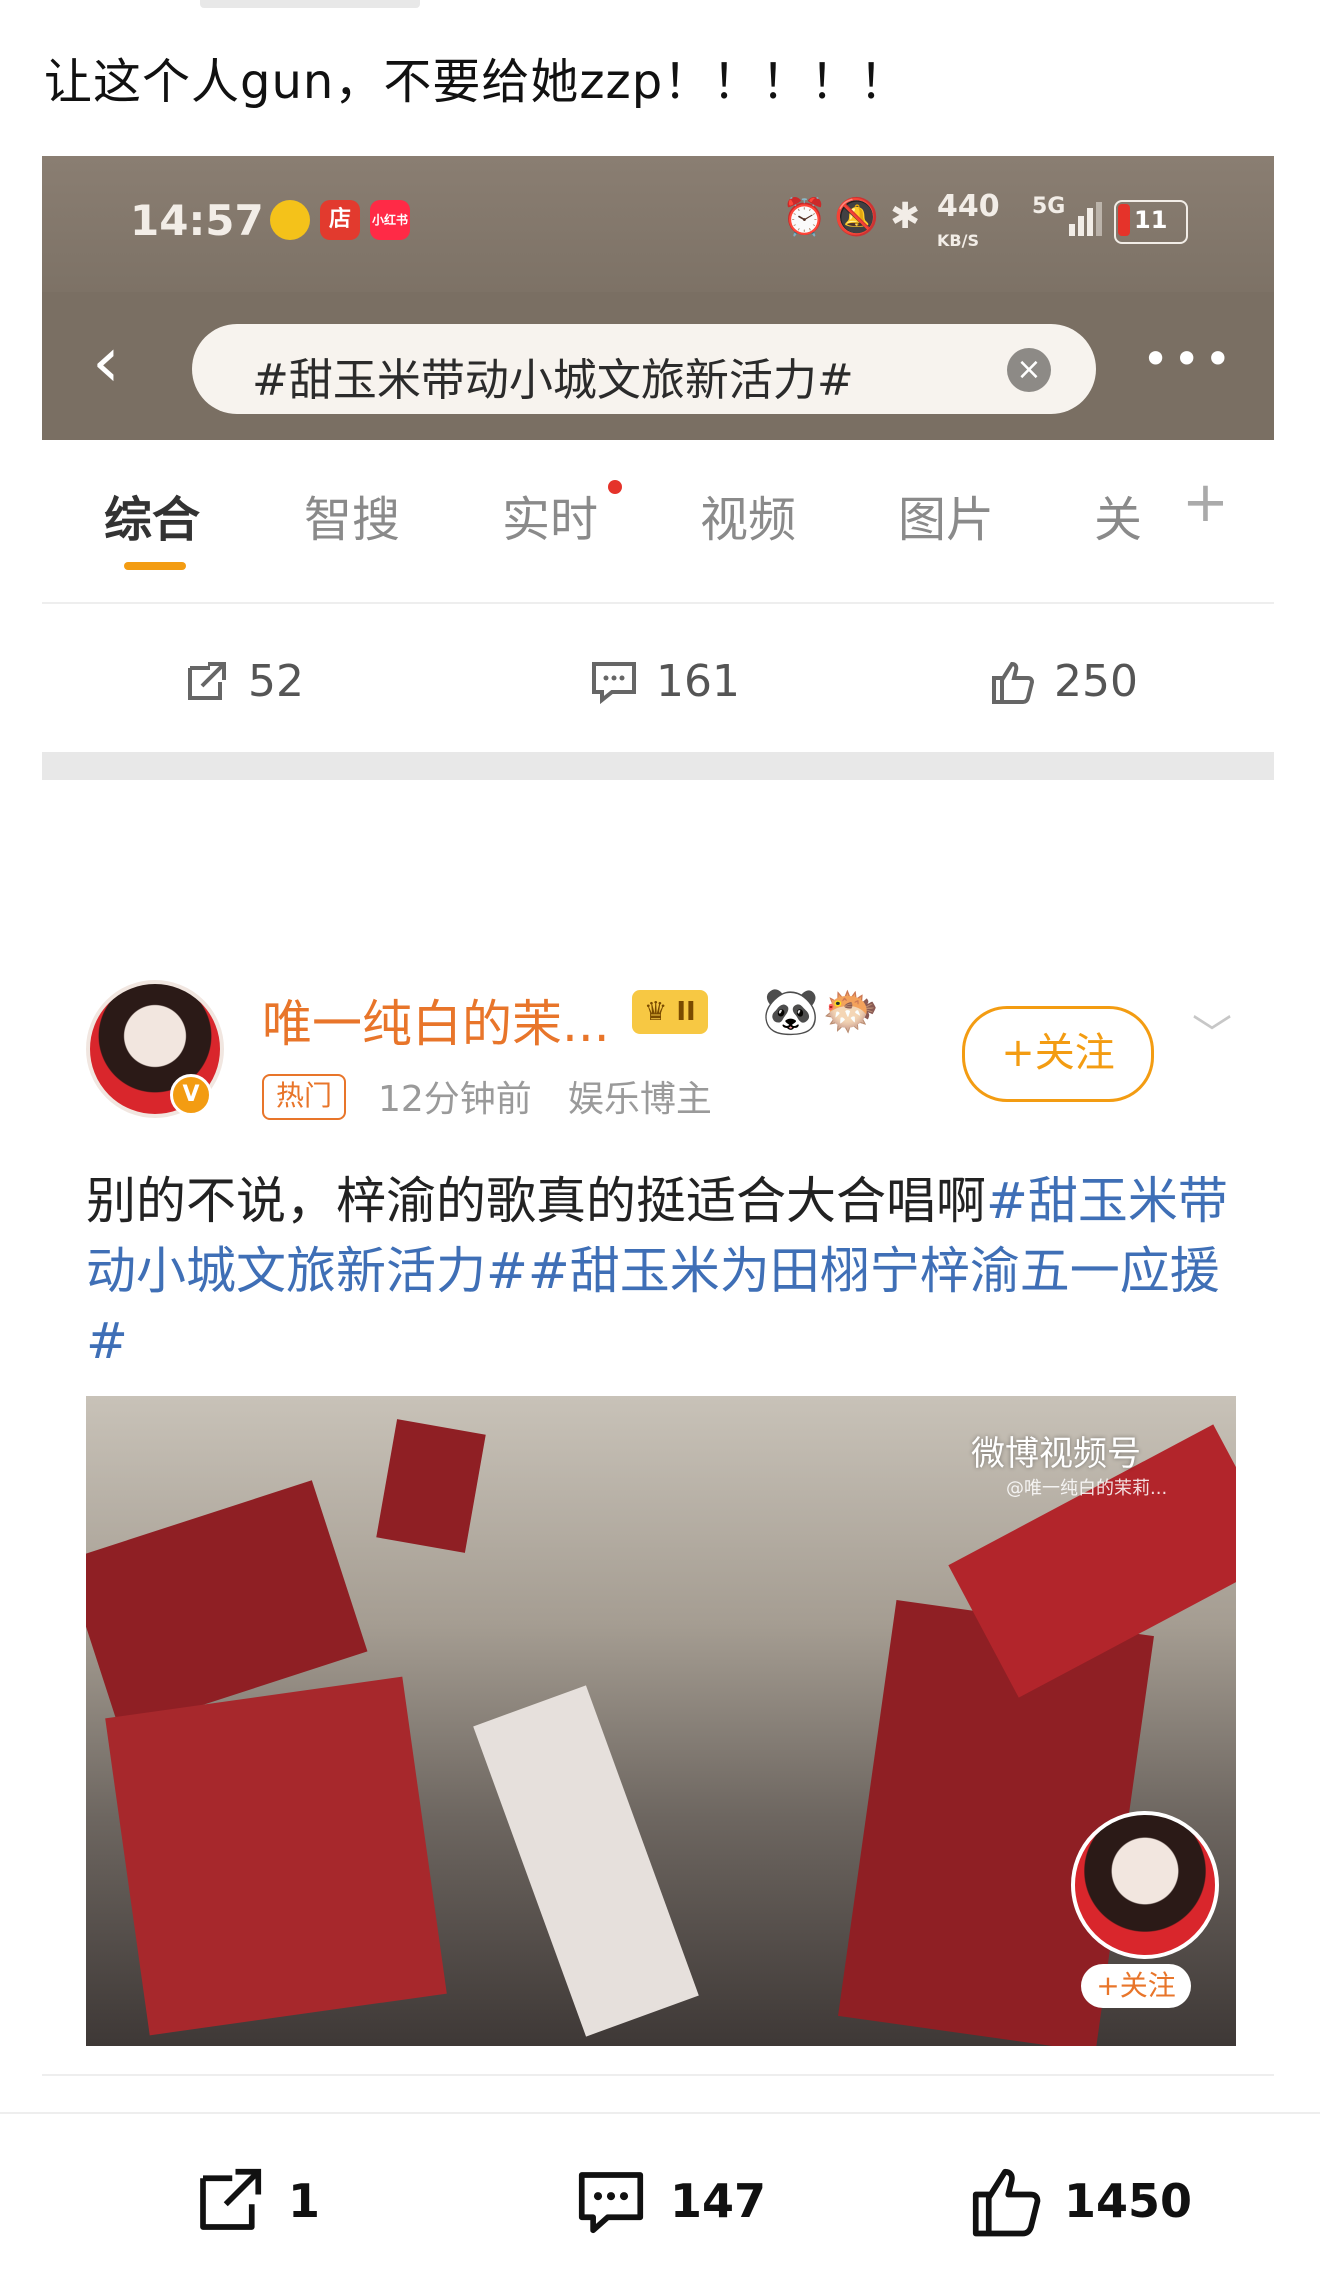 The height and width of the screenshot is (2288, 1320). Describe the element at coordinates (905, 216) in the screenshot. I see `bluetooth-icon: ✱` at that location.